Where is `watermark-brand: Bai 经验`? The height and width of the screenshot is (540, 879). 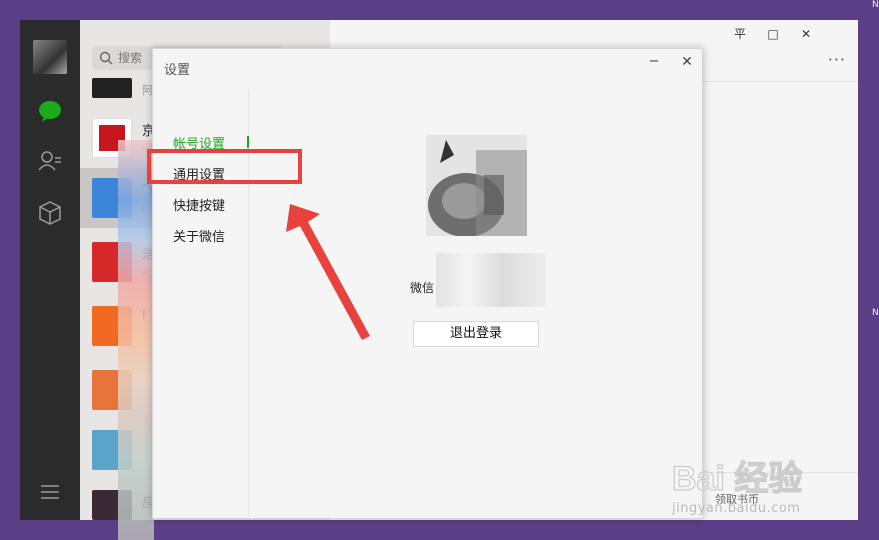 watermark-brand: Bai 经验 is located at coordinates (737, 478).